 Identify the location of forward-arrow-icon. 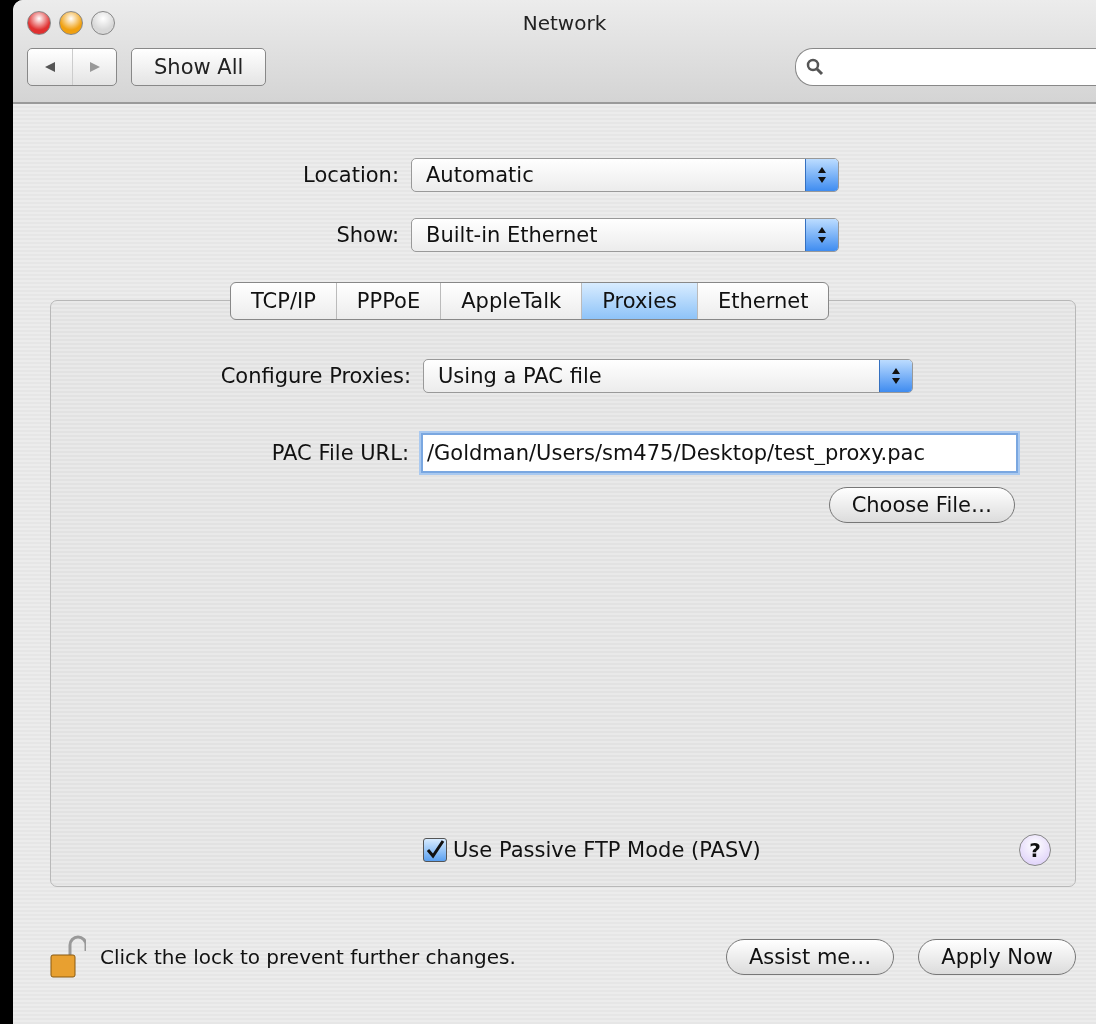
(94, 67).